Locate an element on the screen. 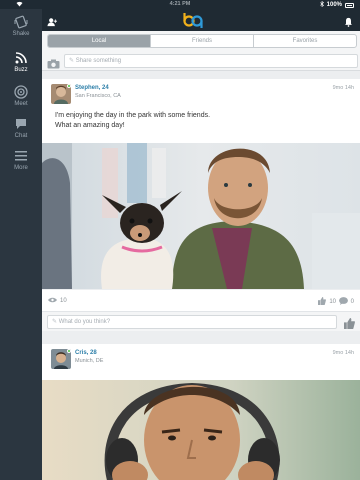  views-count: 10 is located at coordinates (63, 301).